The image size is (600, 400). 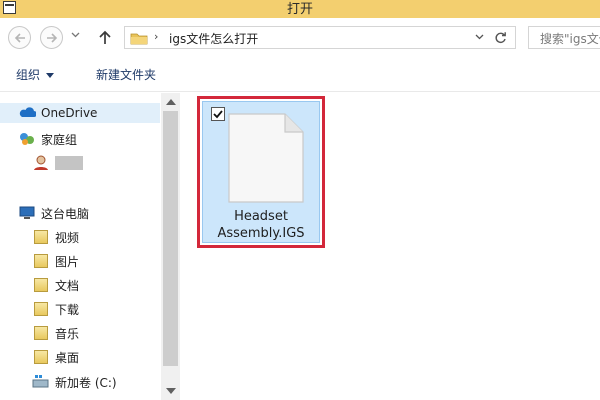 What do you see at coordinates (69, 163) in the screenshot?
I see `redacted-username` at bounding box center [69, 163].